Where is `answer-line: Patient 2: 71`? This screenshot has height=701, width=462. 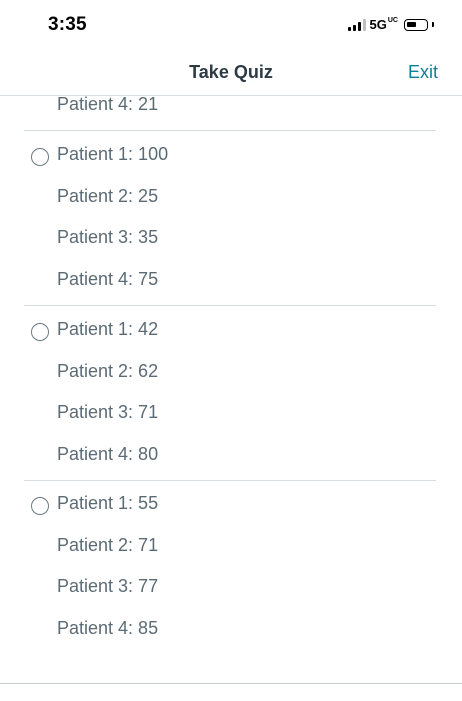
answer-line: Patient 2: 71 is located at coordinates (108, 545).